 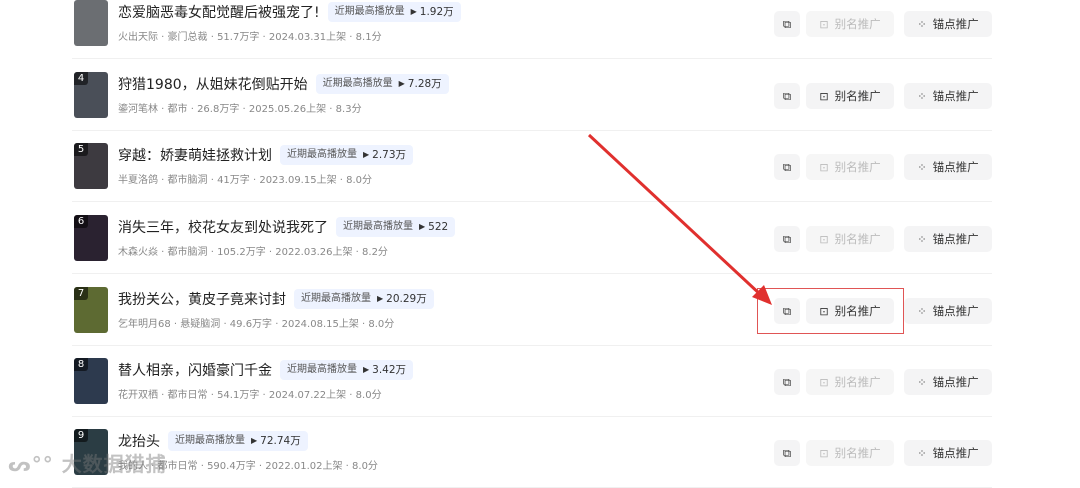 What do you see at coordinates (114, 464) in the screenshot?
I see `watermark-text: 大数据猎捕` at bounding box center [114, 464].